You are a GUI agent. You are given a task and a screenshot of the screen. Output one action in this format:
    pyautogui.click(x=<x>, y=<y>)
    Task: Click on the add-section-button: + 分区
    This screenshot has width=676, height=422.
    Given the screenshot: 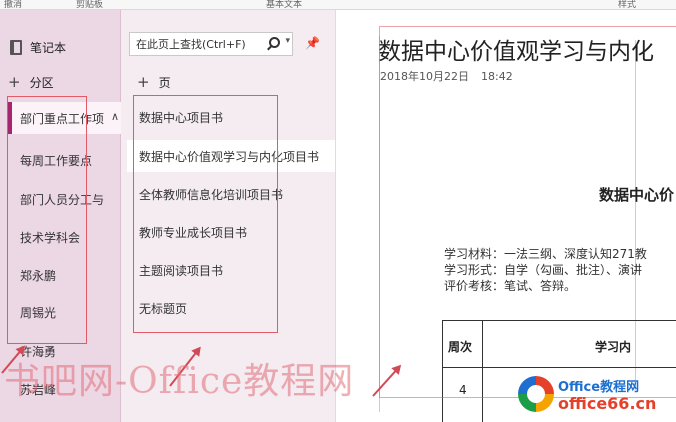 What is the action you would take?
    pyautogui.click(x=31, y=82)
    